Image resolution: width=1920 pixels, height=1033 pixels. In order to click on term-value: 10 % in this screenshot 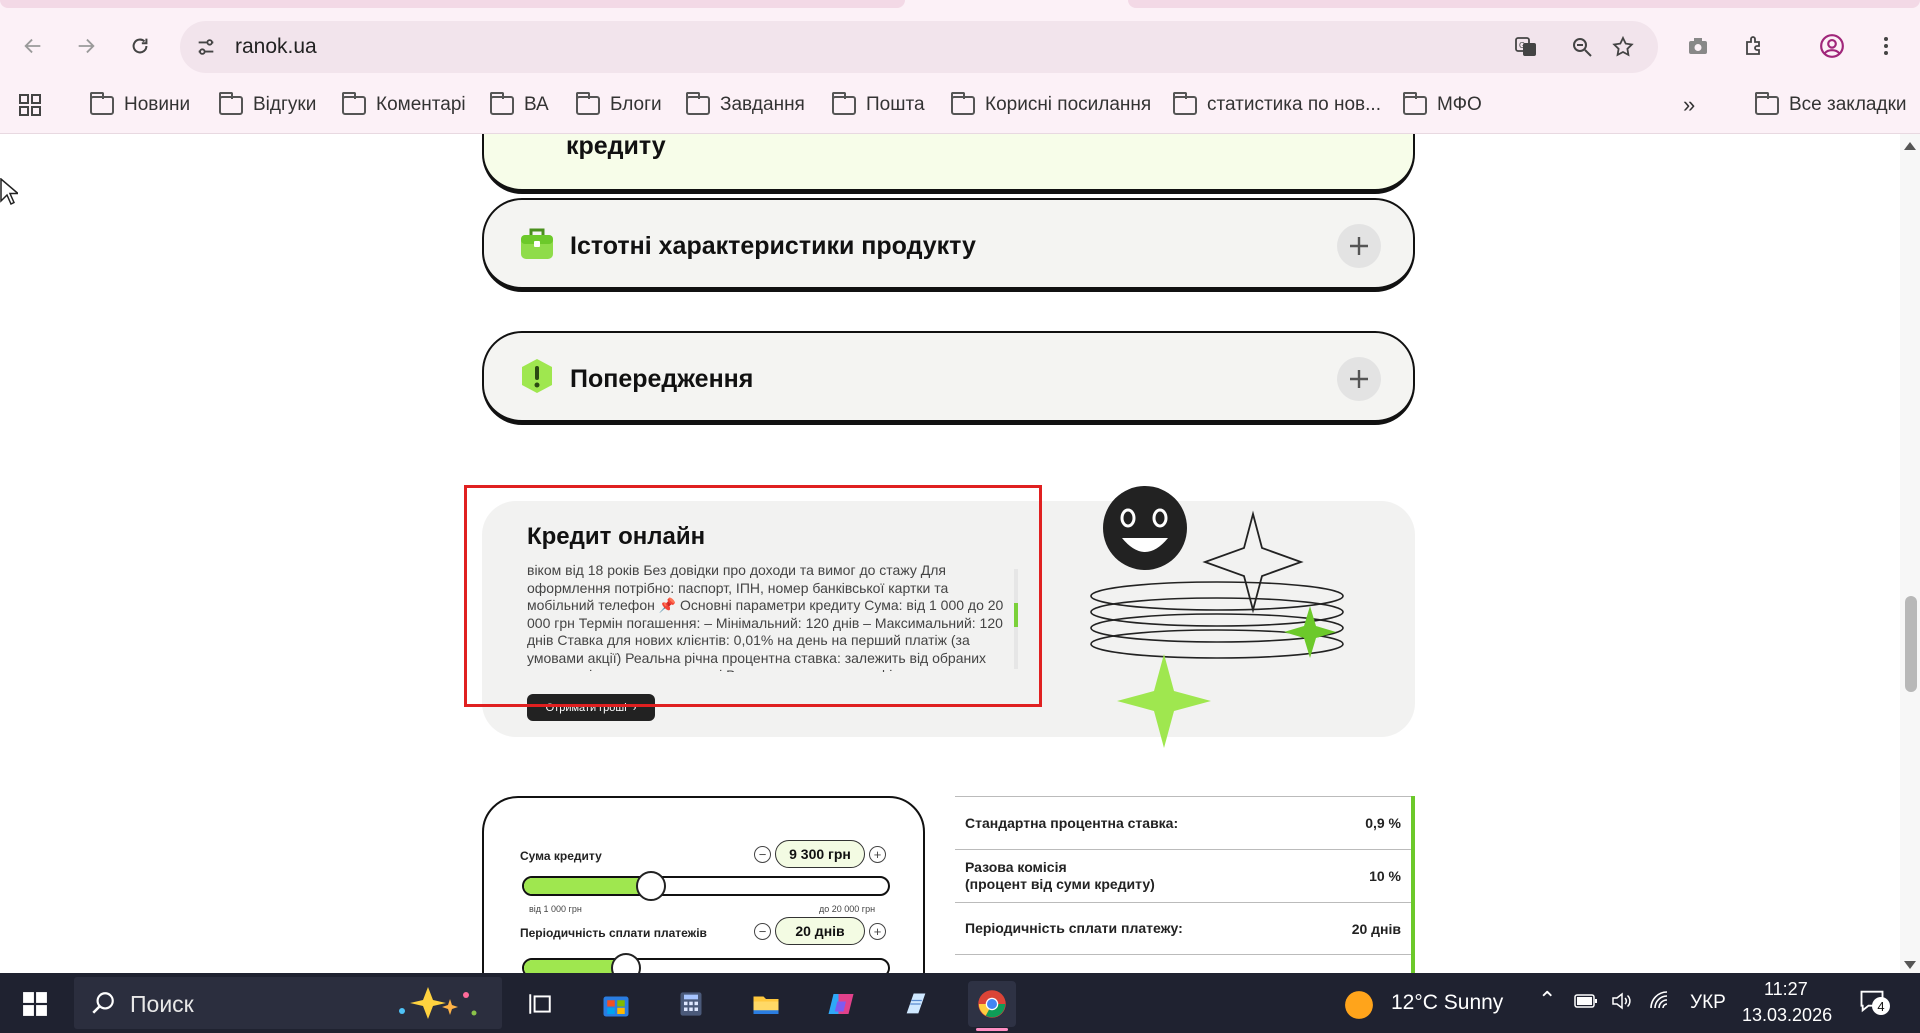, I will do `click(1385, 876)`.